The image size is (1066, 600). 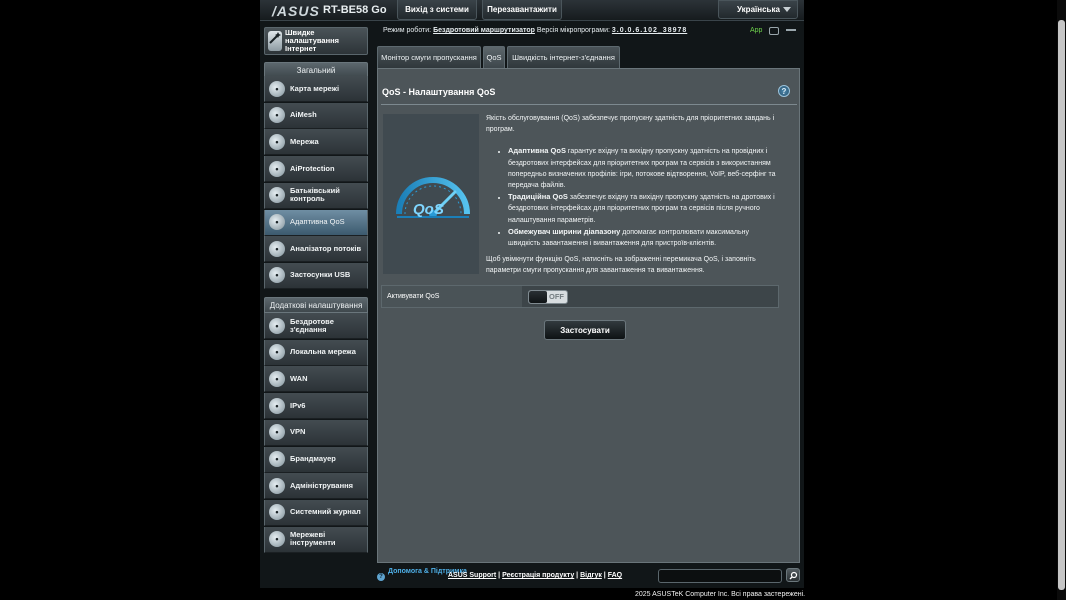 What do you see at coordinates (720, 576) in the screenshot?
I see `footer-search-input` at bounding box center [720, 576].